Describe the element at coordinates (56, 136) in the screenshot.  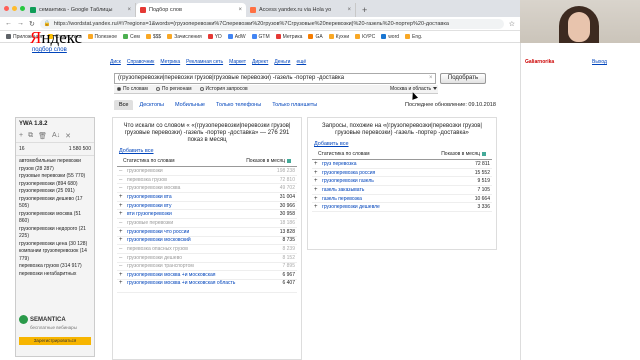
I see `sort-icon: A↓` at that location.